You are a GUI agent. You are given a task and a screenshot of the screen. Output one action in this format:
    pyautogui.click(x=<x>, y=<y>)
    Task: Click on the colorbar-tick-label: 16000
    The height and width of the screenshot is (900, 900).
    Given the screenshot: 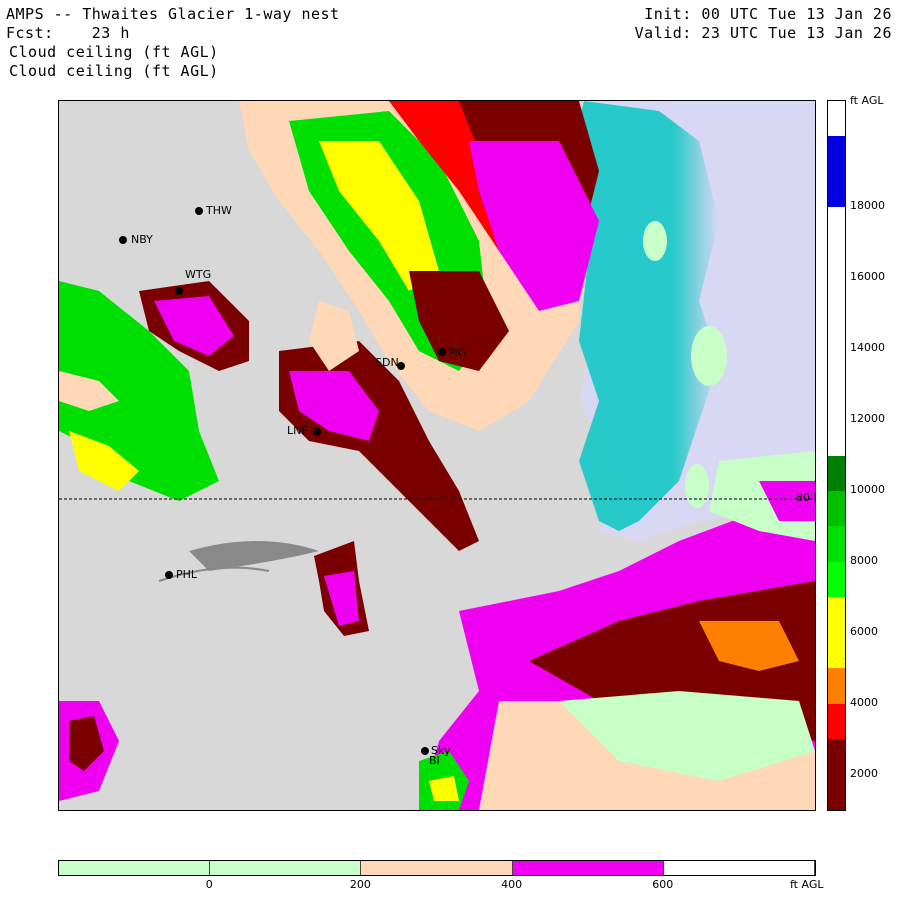 What is the action you would take?
    pyautogui.click(x=867, y=277)
    